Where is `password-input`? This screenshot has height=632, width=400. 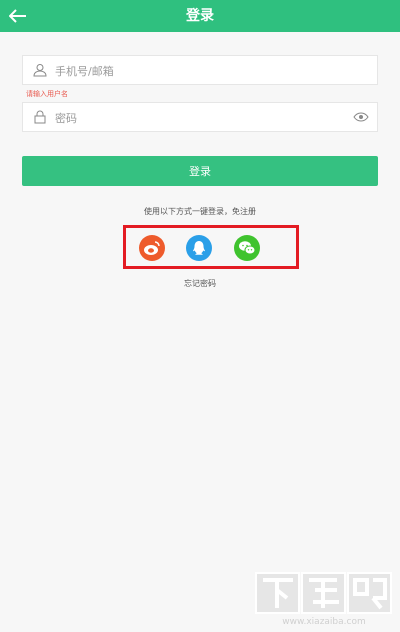 password-input is located at coordinates (205, 118).